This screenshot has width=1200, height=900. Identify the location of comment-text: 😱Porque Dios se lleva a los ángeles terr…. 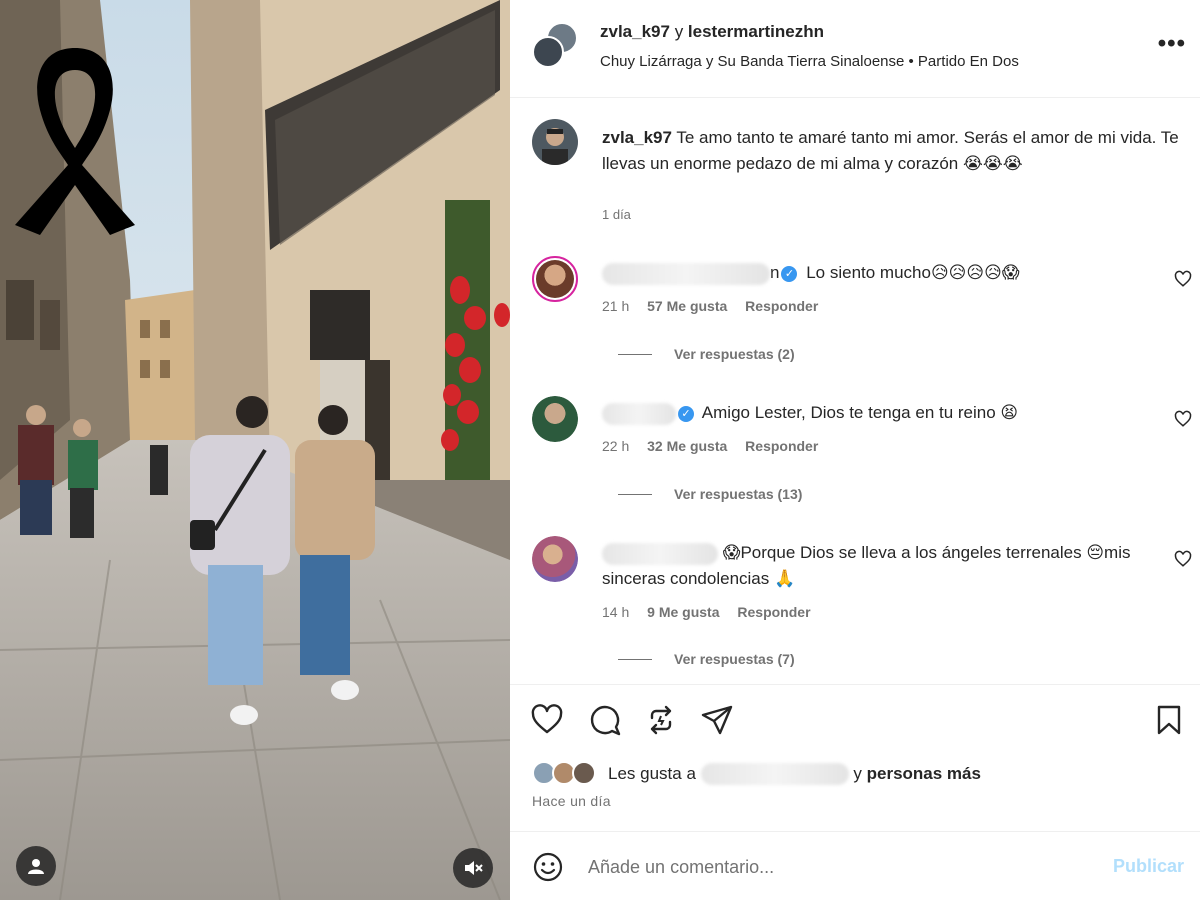
(882, 566).